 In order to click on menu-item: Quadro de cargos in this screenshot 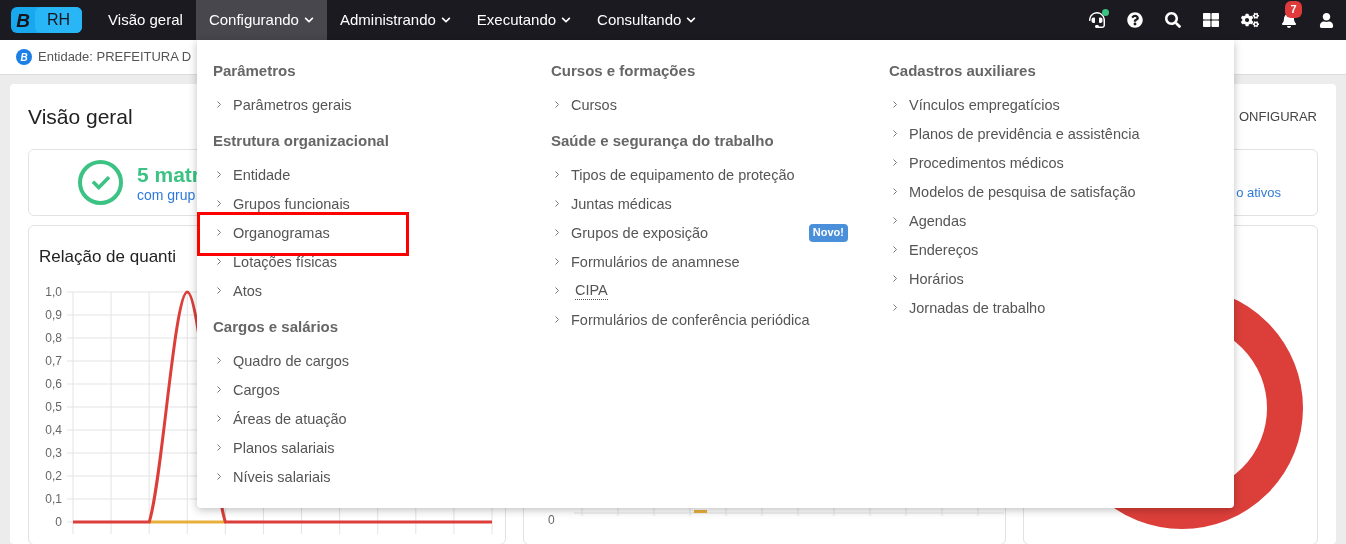, I will do `click(291, 360)`.